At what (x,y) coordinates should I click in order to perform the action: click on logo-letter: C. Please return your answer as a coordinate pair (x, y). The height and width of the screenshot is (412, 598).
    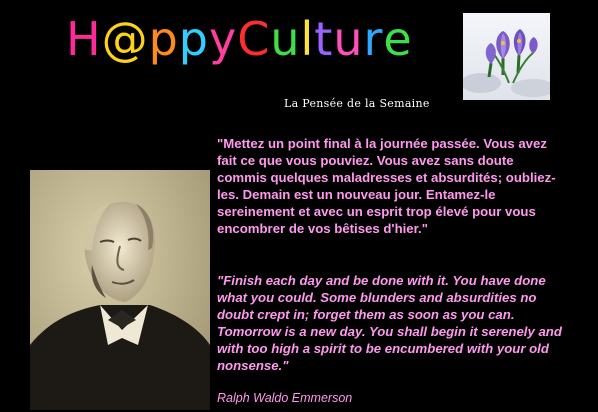
    Looking at the image, I should click on (254, 39).